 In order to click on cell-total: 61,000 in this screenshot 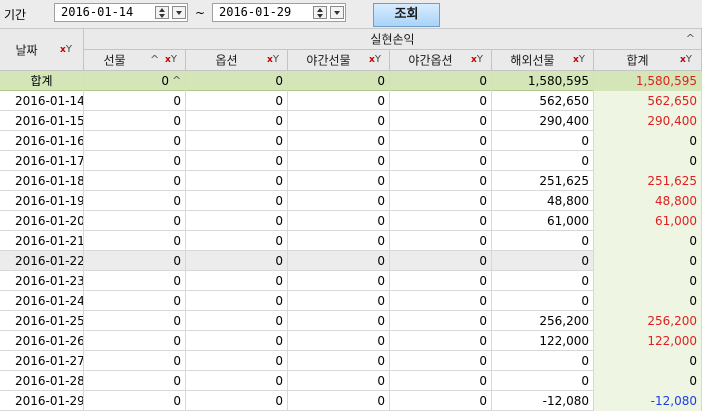, I will do `click(648, 221)`.